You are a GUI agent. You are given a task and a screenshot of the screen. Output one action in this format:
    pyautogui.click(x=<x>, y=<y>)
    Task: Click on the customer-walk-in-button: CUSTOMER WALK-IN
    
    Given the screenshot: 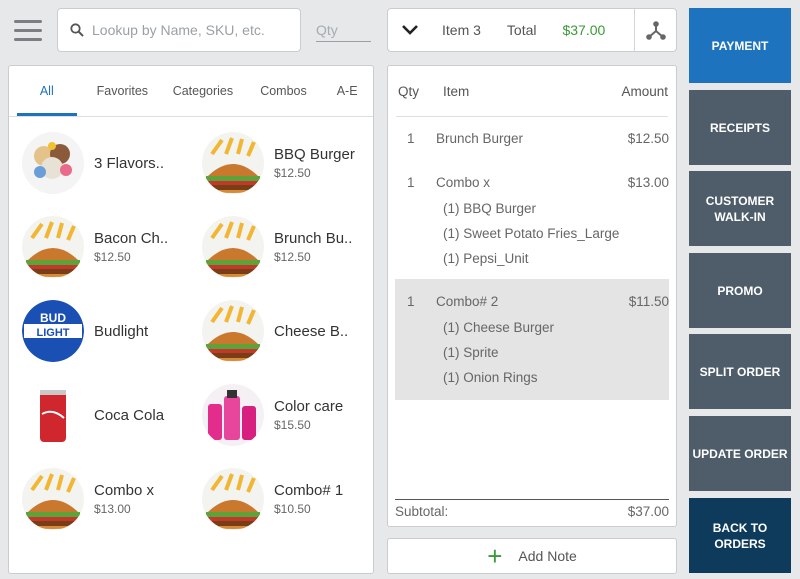 What is the action you would take?
    pyautogui.click(x=740, y=208)
    